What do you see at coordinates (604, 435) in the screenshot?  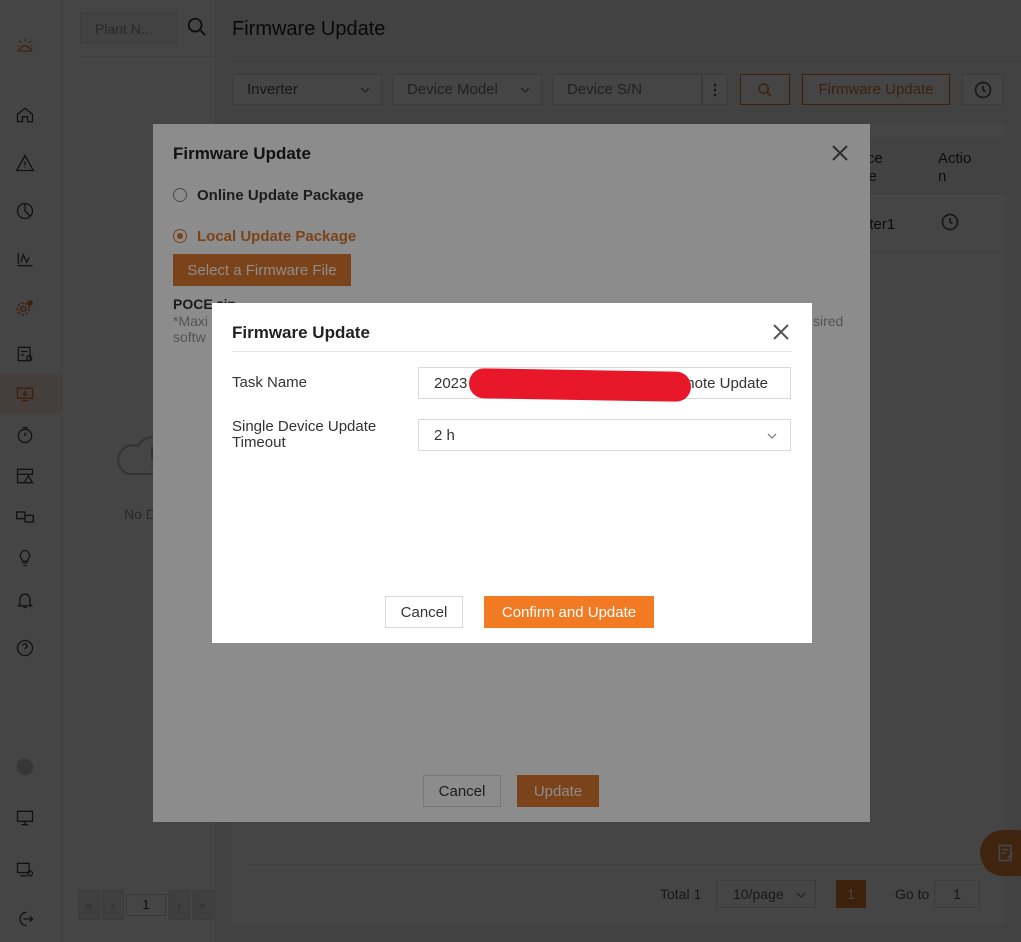 I see `timeout-select: 2 h` at bounding box center [604, 435].